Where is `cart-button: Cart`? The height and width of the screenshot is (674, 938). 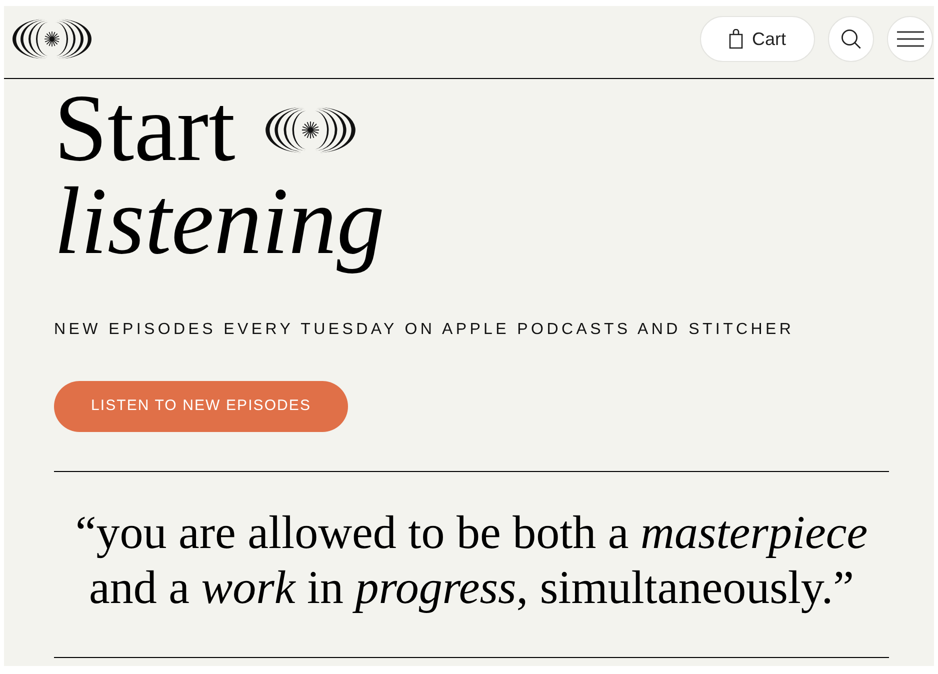 cart-button: Cart is located at coordinates (757, 39).